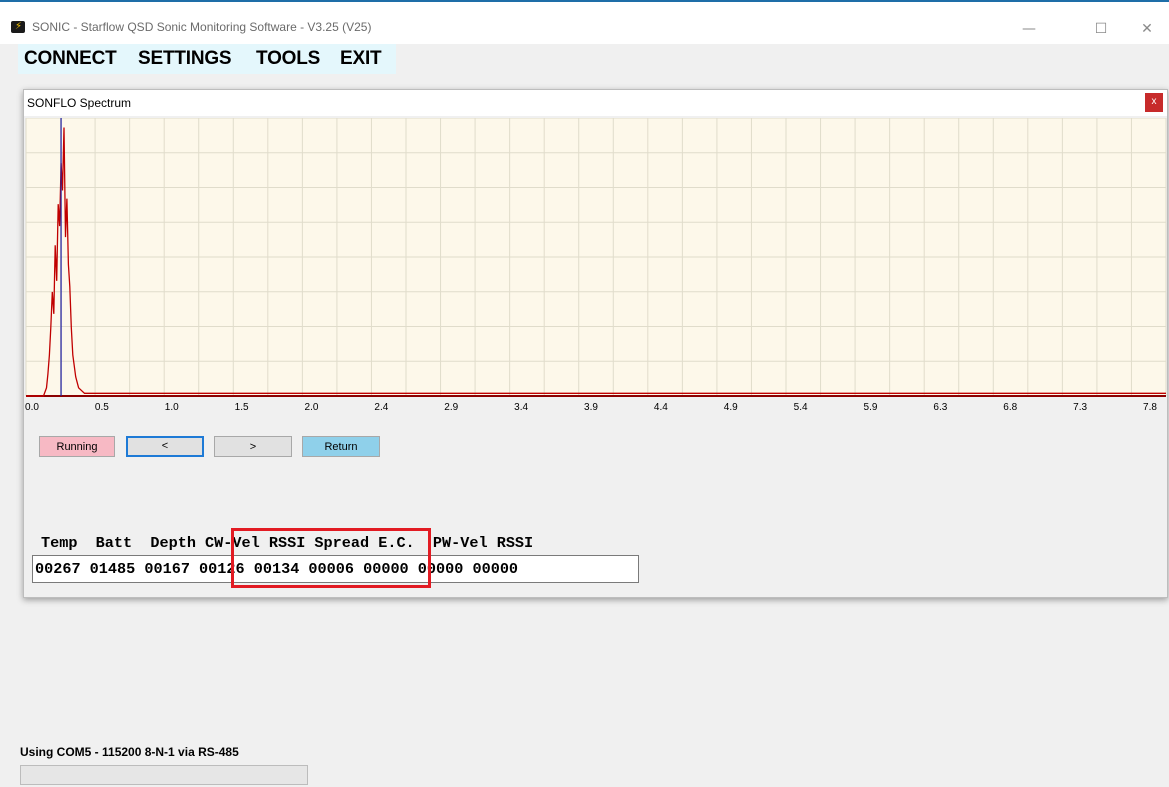  I want to click on x-tick-label: 3.4, so click(521, 407).